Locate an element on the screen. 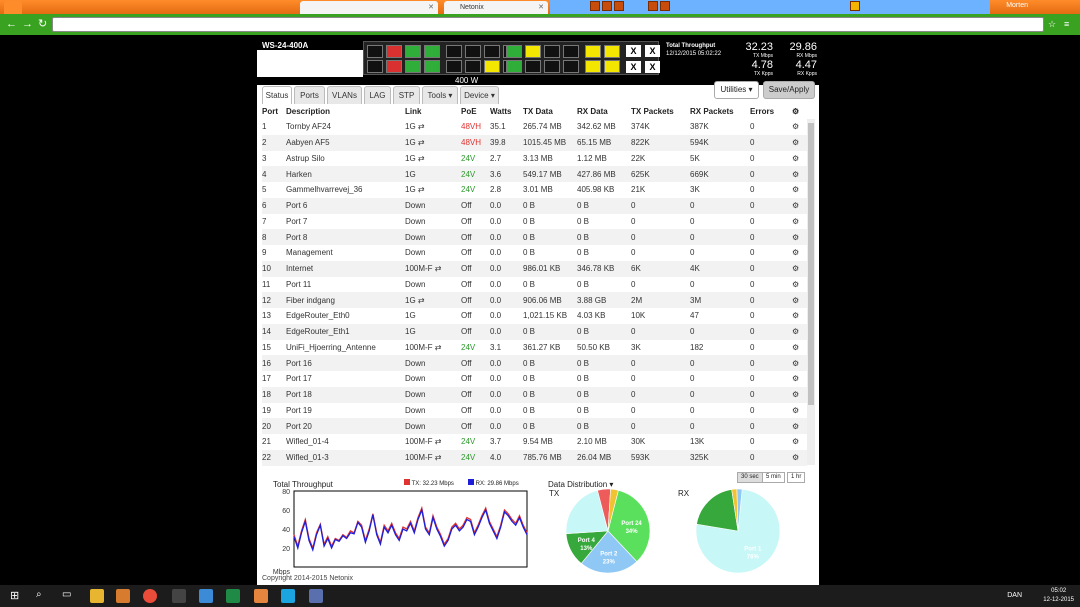 Image resolution: width=1080 pixels, height=607 pixels. app-icon is located at coordinates (206, 596).